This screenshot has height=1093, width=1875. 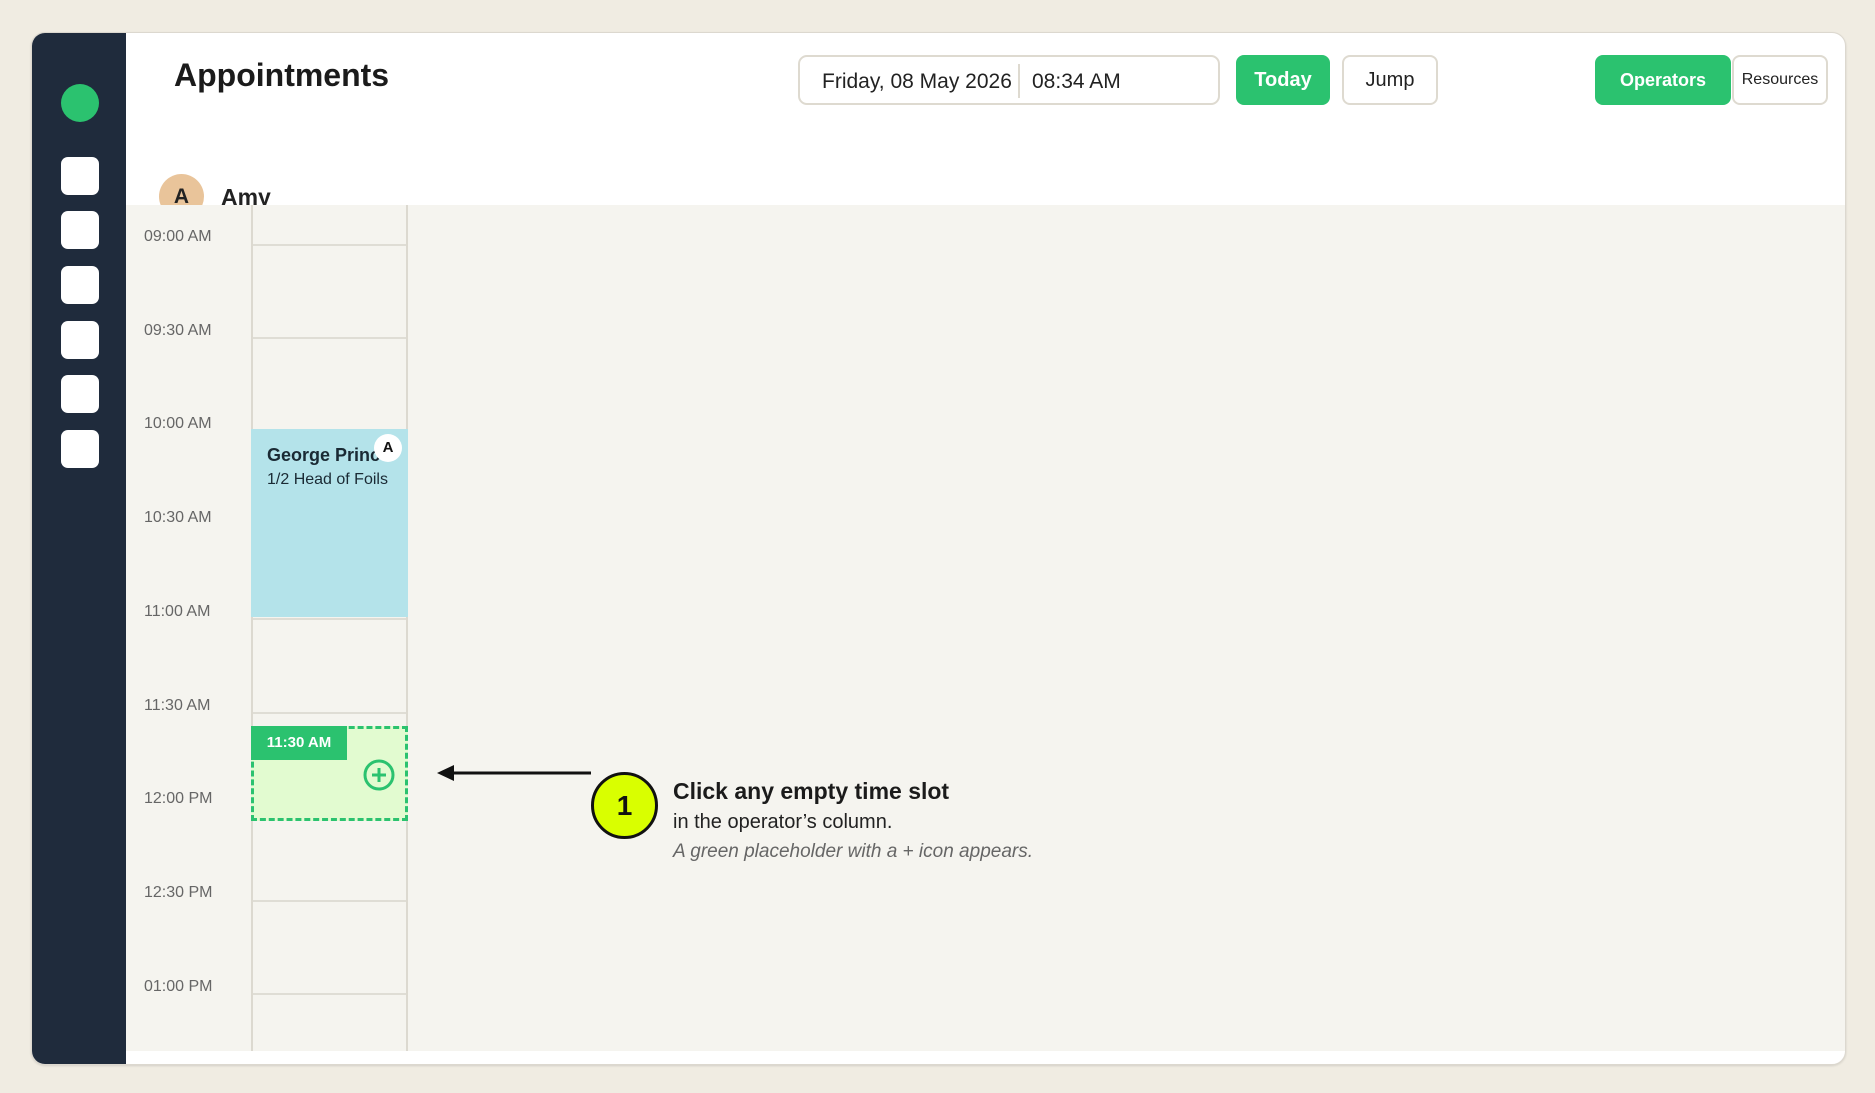 What do you see at coordinates (1076, 82) in the screenshot?
I see `time-field: 08:34 AM` at bounding box center [1076, 82].